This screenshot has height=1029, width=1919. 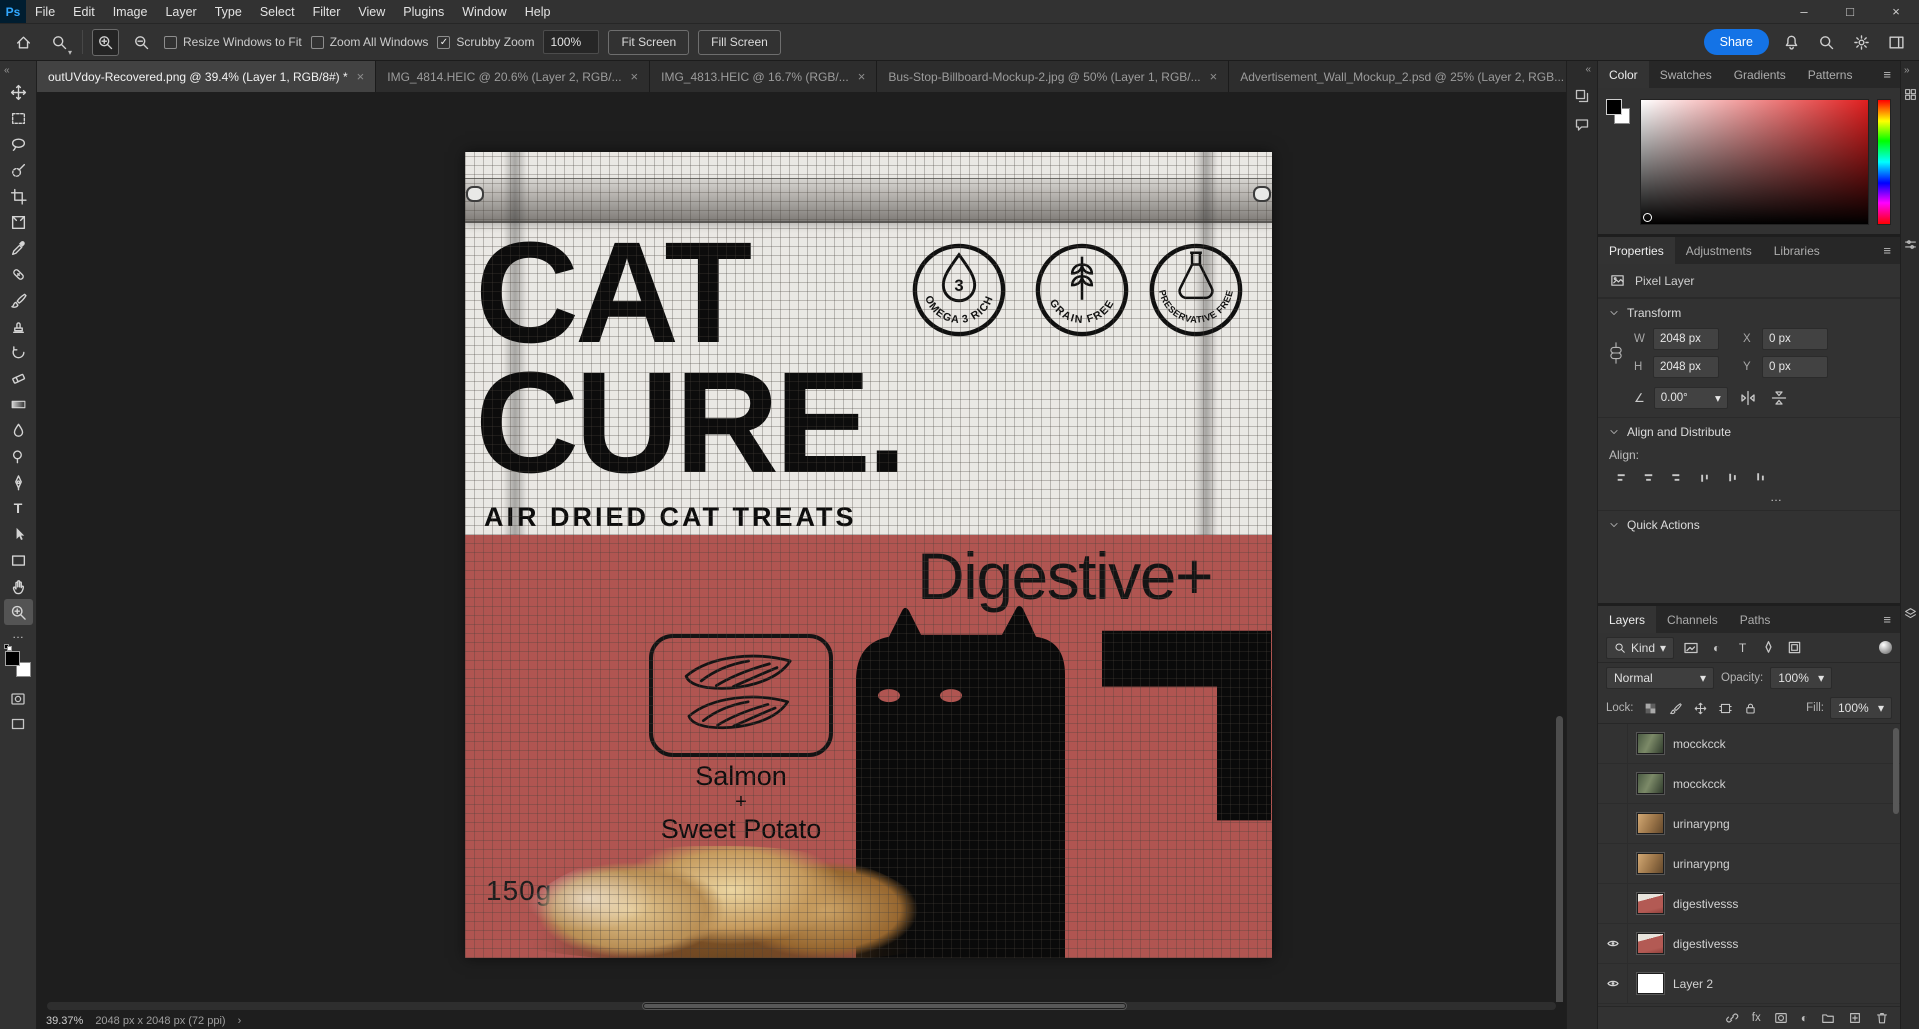 I want to click on filter-toggle-sphere, so click(x=1885, y=647).